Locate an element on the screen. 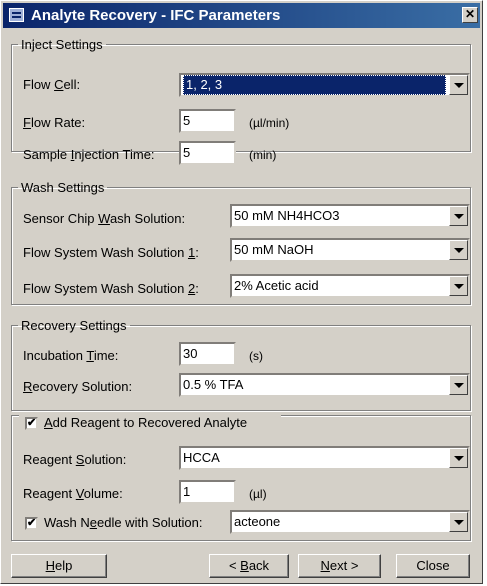 This screenshot has height=586, width=487. recovery-settings-group: Recovery Settings is located at coordinates (241, 364).